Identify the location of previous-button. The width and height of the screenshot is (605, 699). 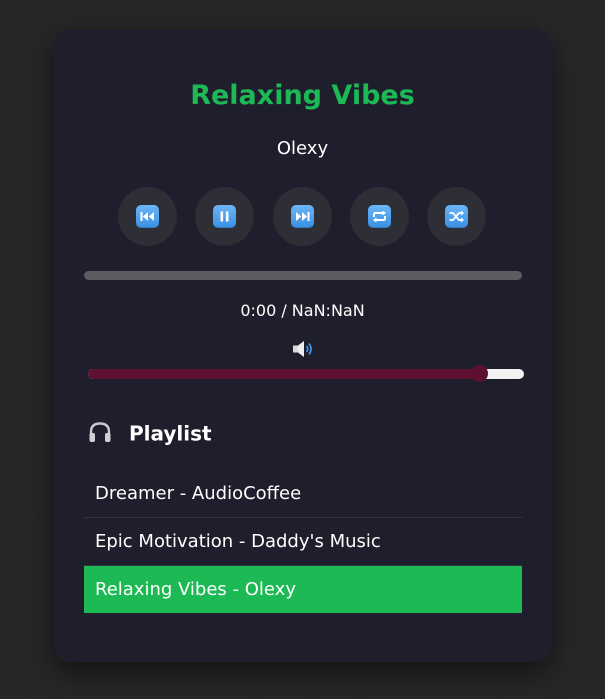
(147, 216).